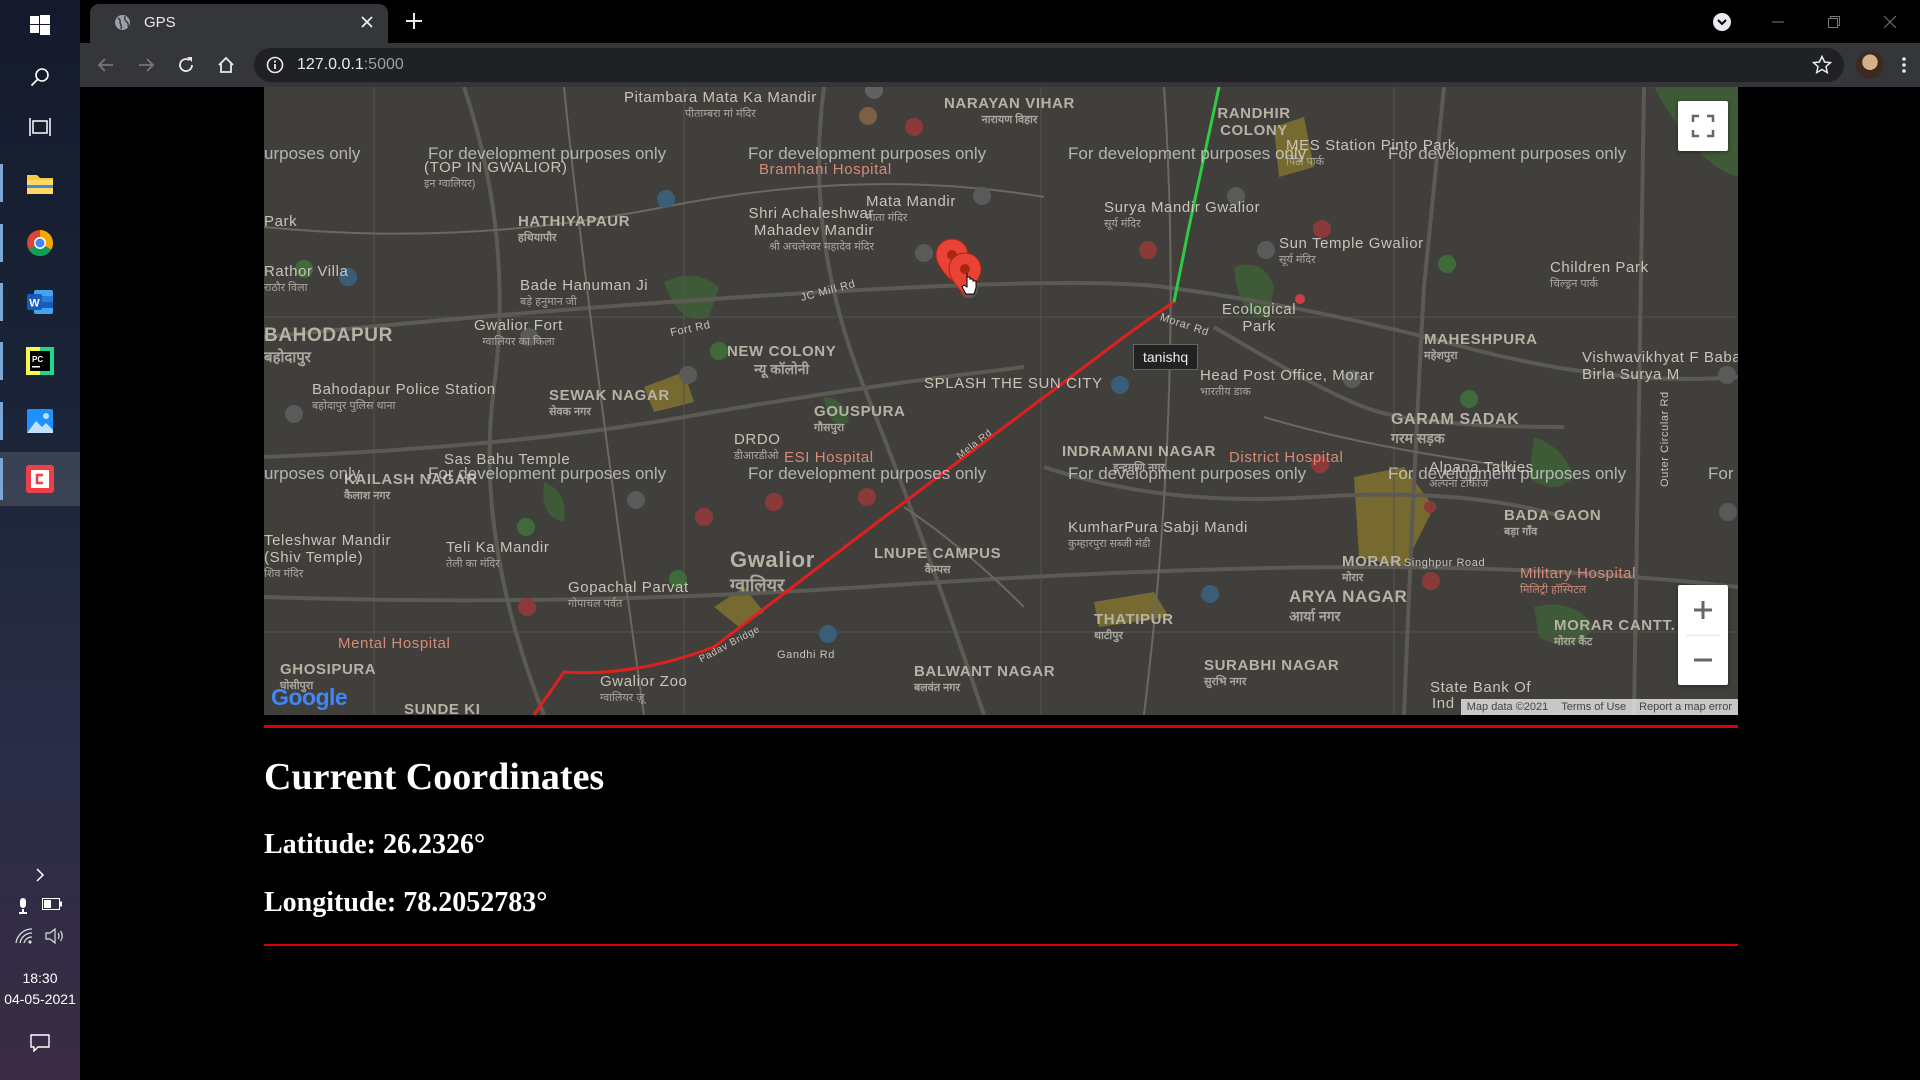  I want to click on minimize-button, so click(1778, 21).